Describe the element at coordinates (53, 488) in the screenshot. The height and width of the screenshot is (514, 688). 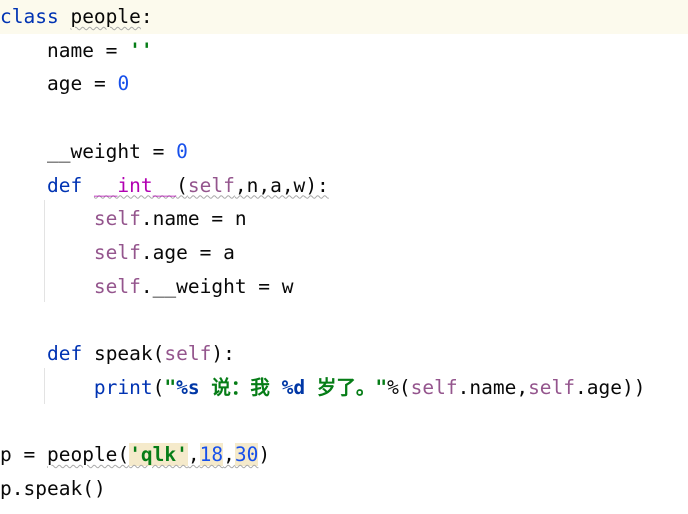
I see `method-speak: speak` at that location.